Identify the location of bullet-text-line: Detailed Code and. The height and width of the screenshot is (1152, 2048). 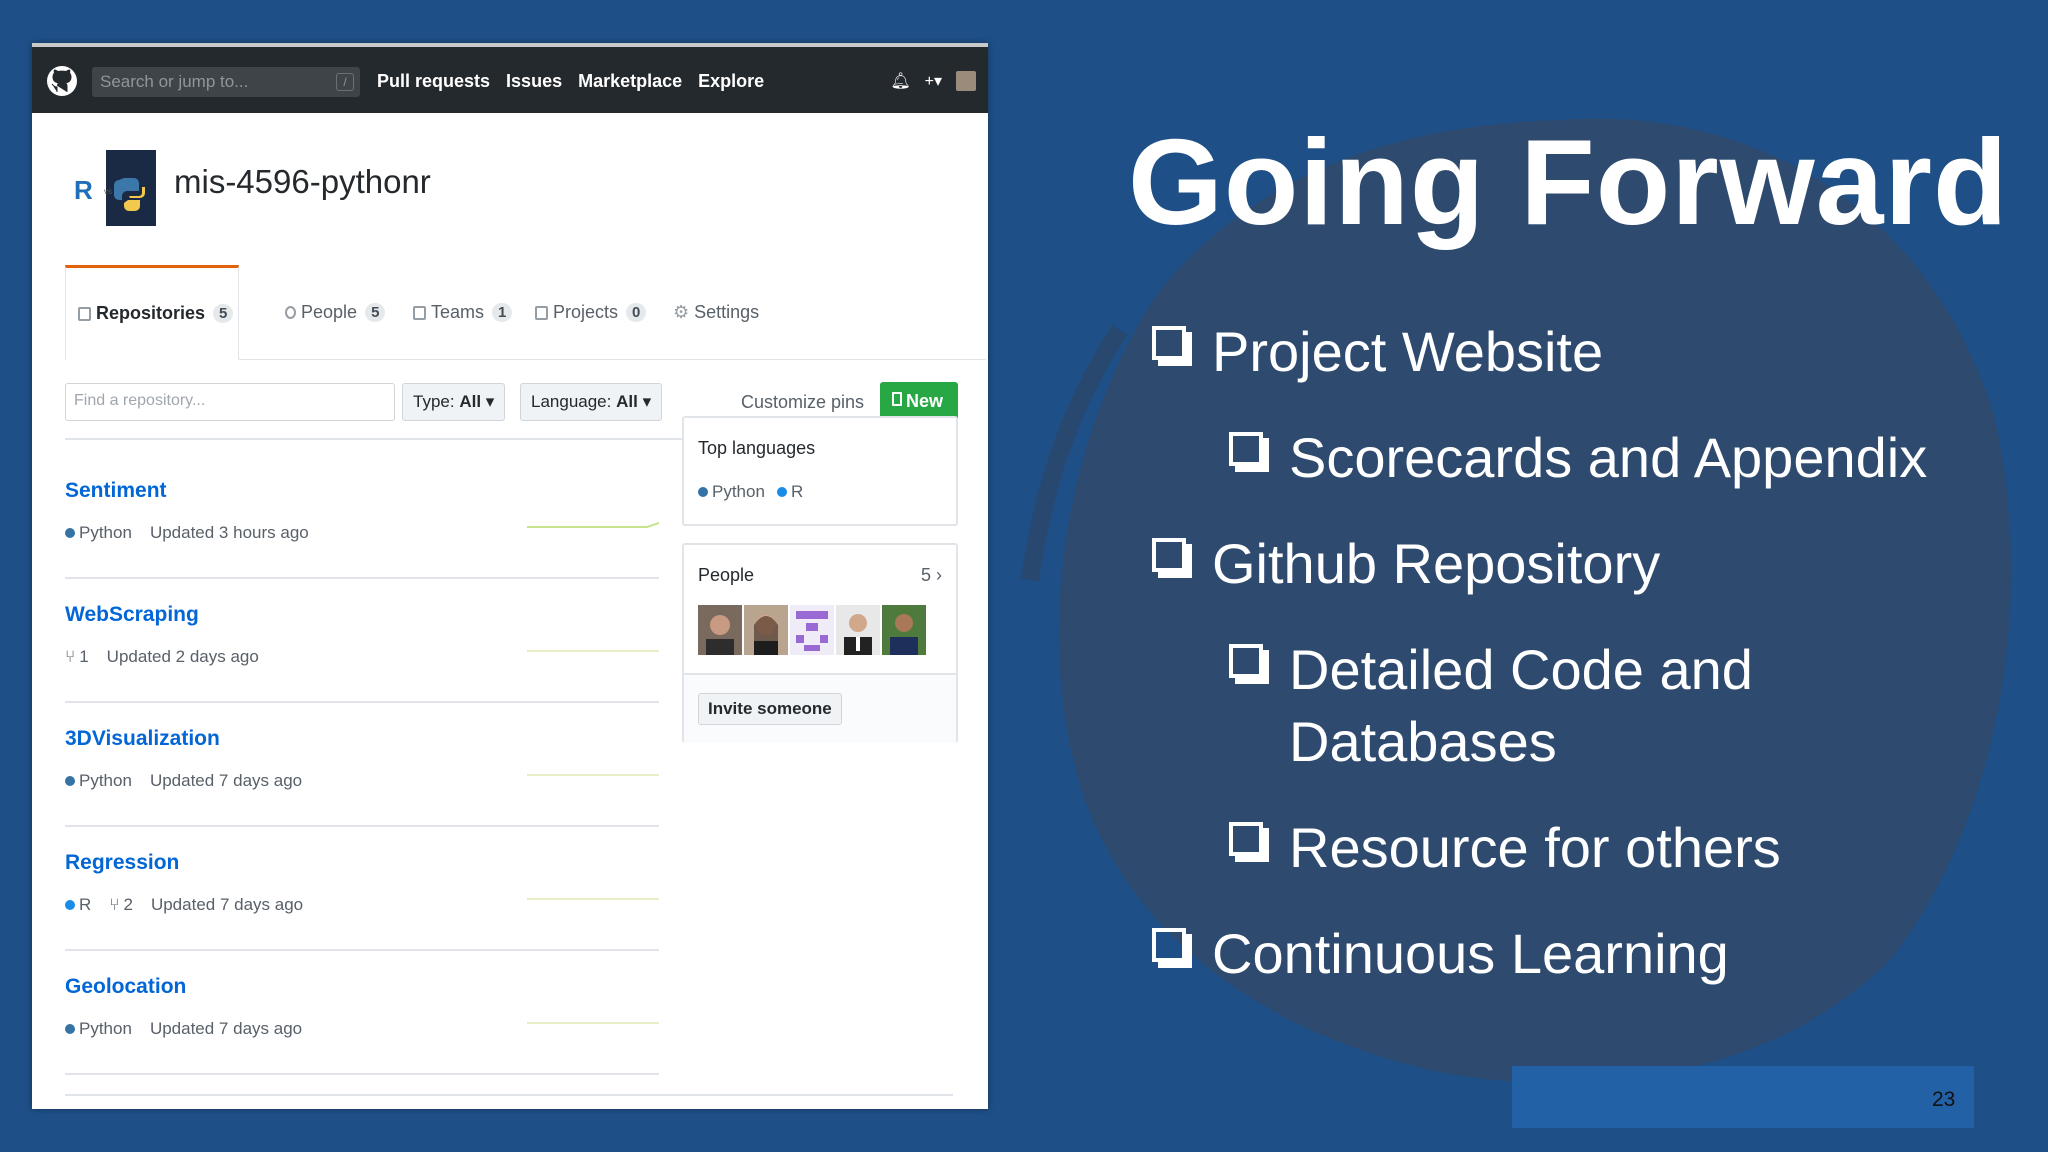
(1521, 669).